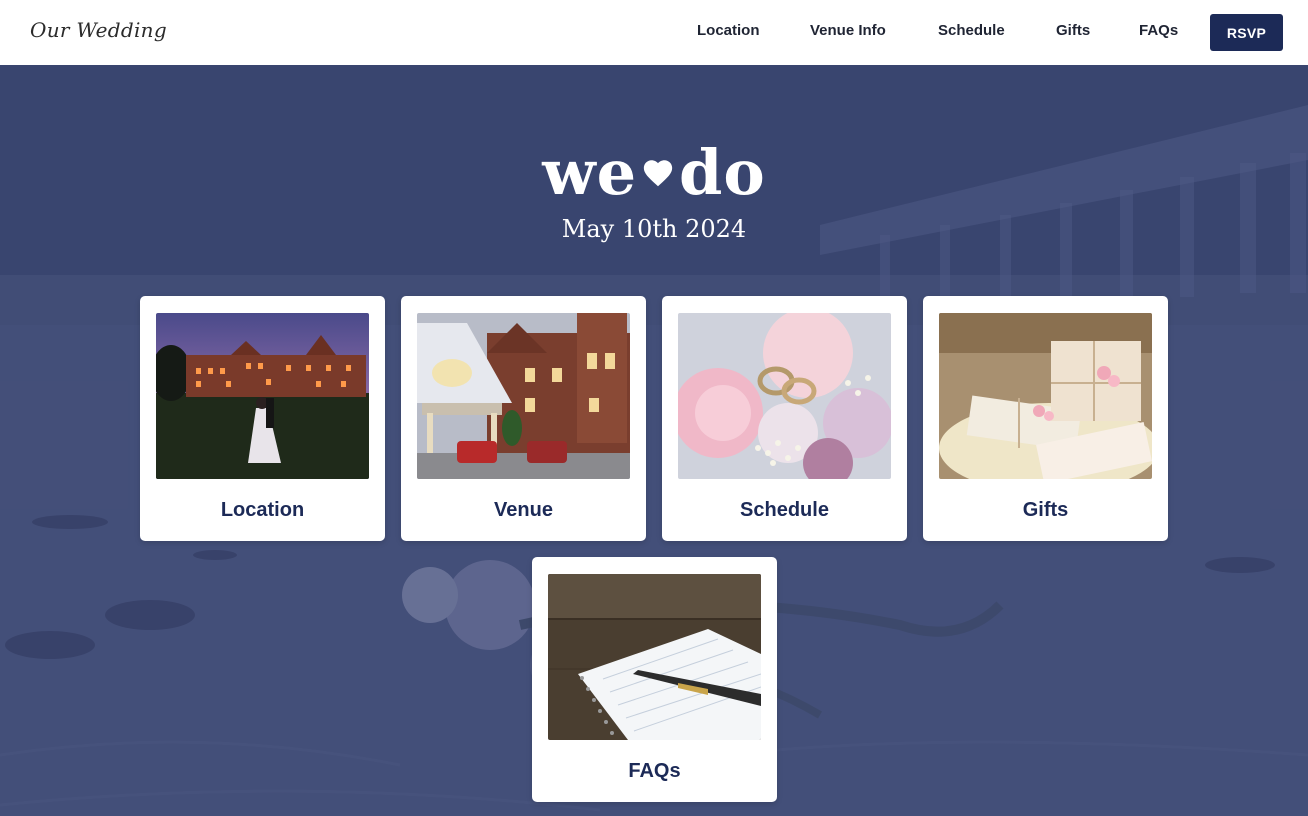 The image size is (1308, 816). I want to click on card-venue: Venue, so click(523, 418).